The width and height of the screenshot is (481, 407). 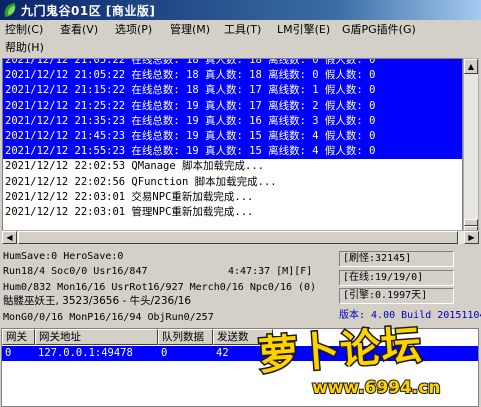 I want to click on menu-view: 查看(V), so click(x=79, y=30).